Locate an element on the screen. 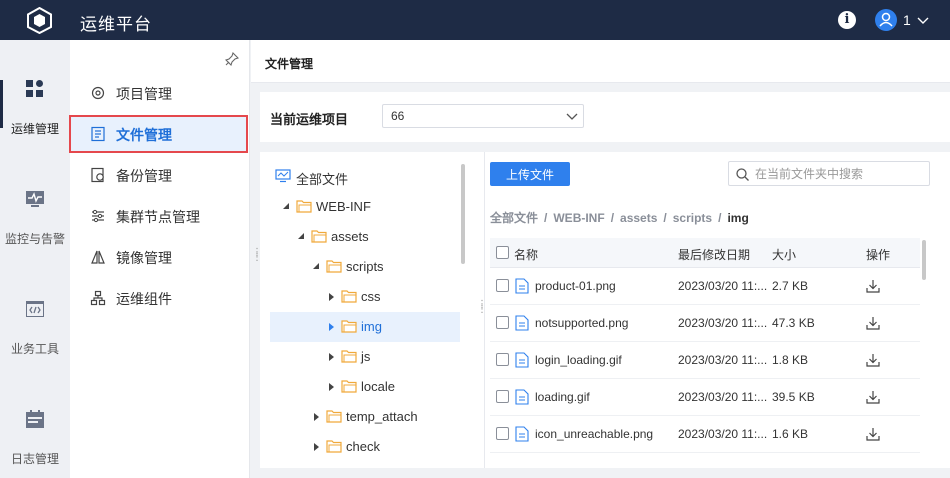 The height and width of the screenshot is (478, 950). subnav-item-components: 运维组件 is located at coordinates (159, 298).